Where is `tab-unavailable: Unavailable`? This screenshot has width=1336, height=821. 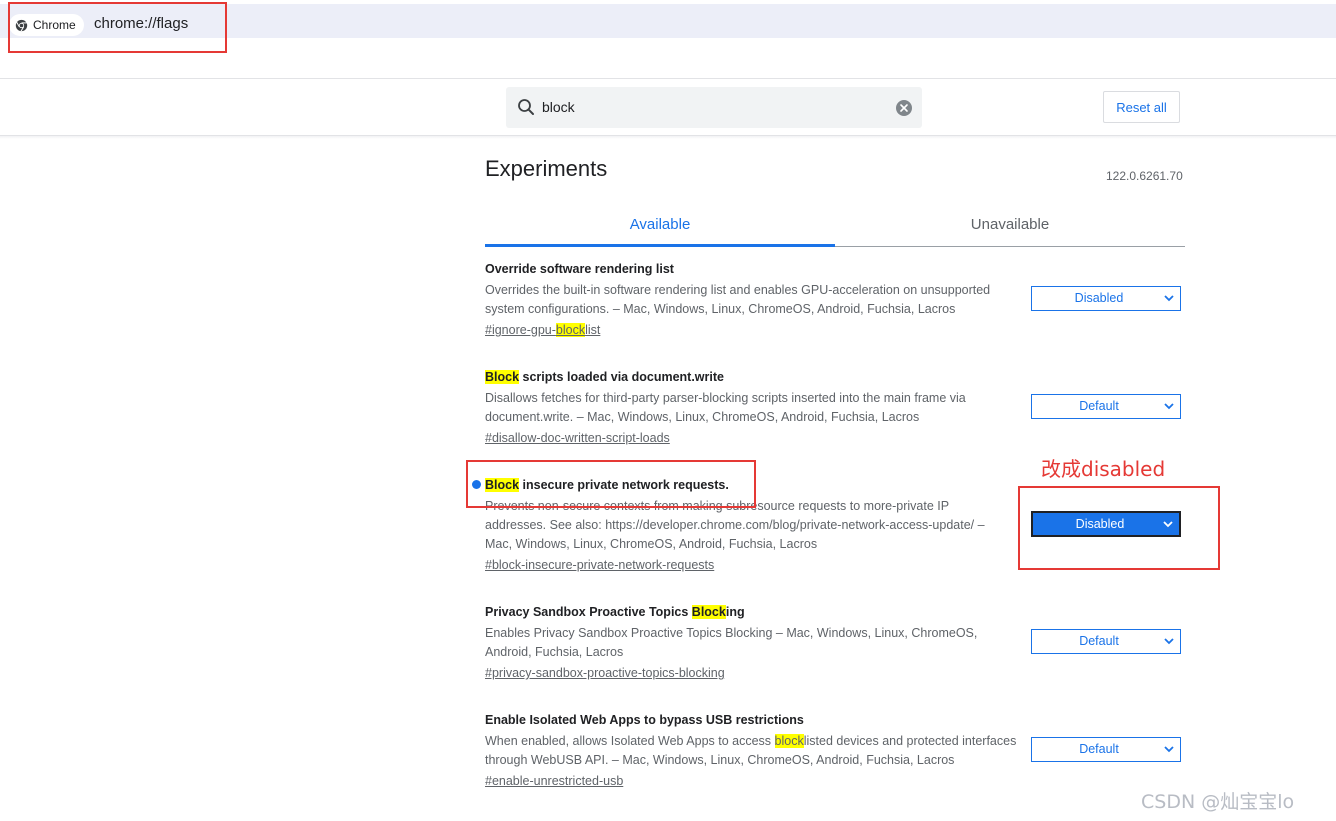
tab-unavailable: Unavailable is located at coordinates (1010, 229).